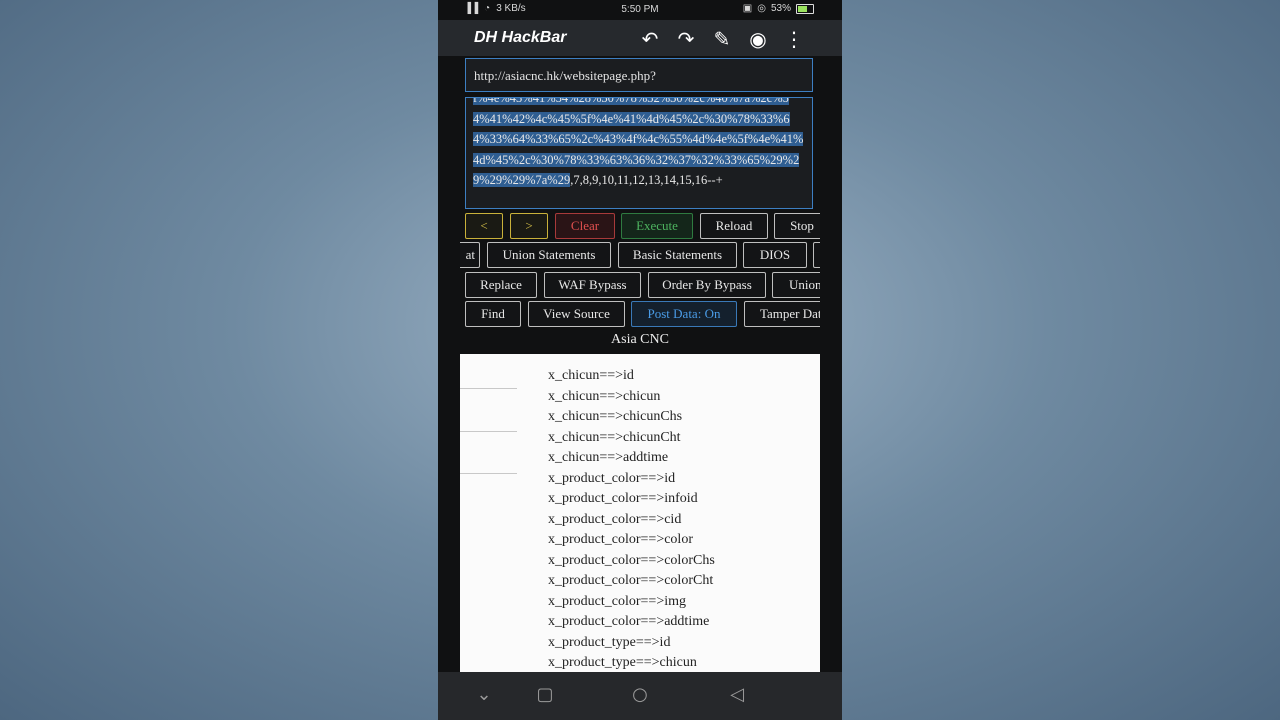 This screenshot has height=720, width=1280. I want to click on tamper-data-button: Tamper Data, so click(782, 314).